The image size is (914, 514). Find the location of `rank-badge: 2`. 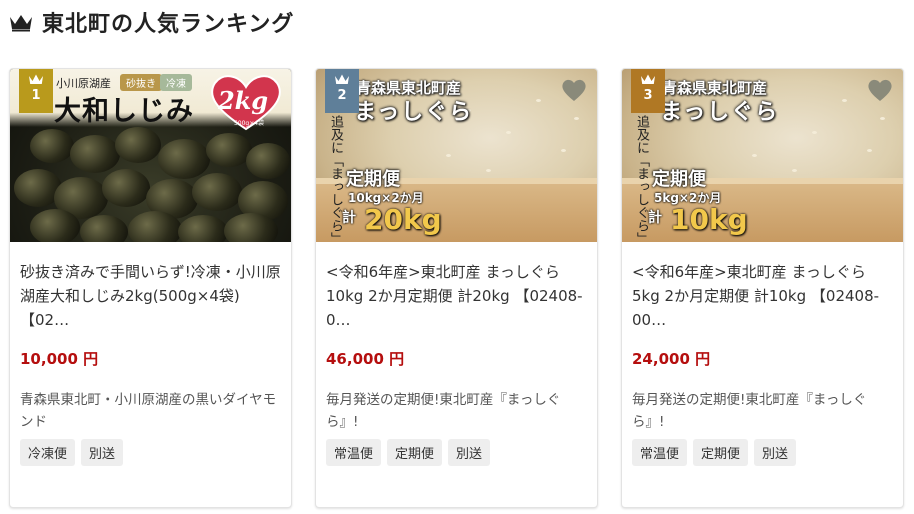

rank-badge: 2 is located at coordinates (342, 91).